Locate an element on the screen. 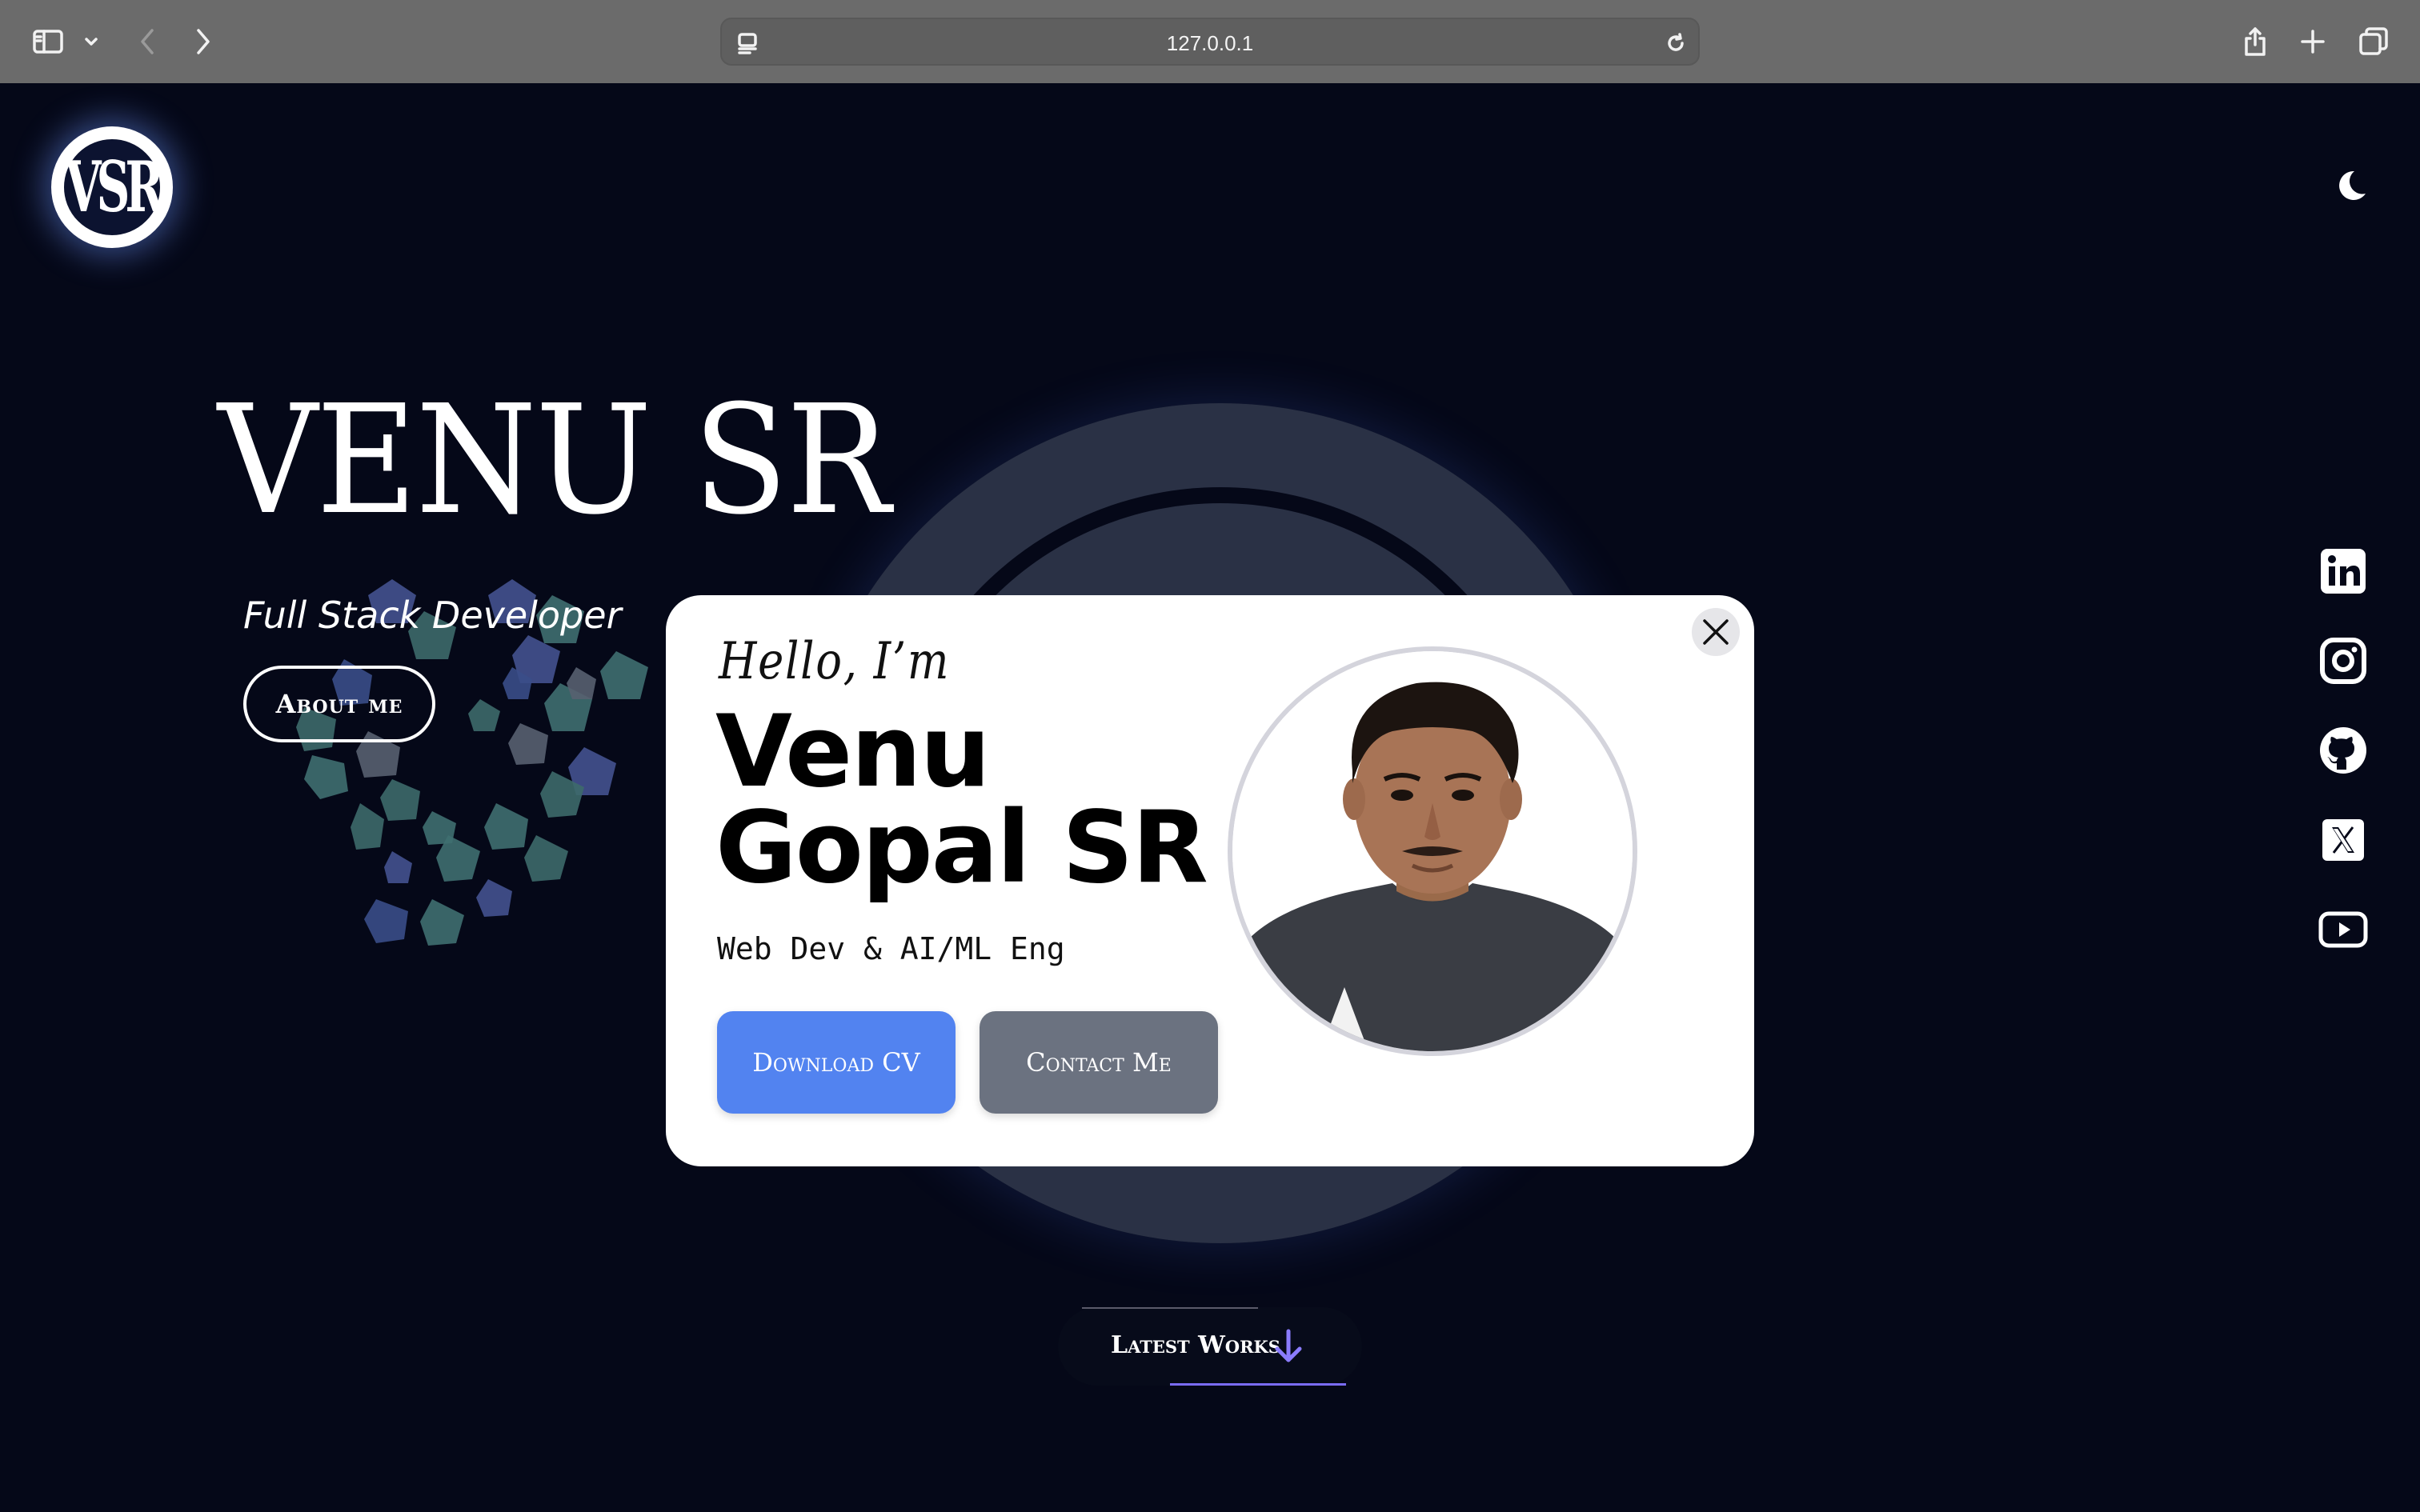  logo-text: VSR is located at coordinates (114, 187).